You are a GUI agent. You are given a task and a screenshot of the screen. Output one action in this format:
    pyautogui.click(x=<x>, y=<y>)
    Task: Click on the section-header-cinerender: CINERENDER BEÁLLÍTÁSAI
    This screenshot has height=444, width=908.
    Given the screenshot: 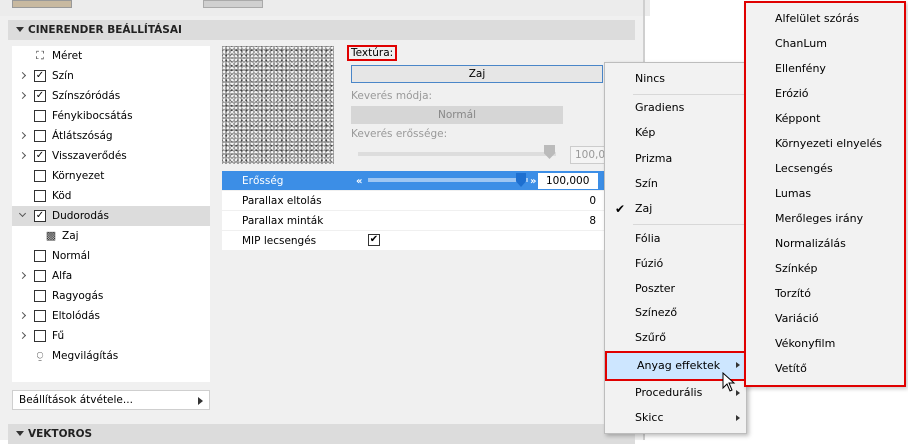 What is the action you would take?
    pyautogui.click(x=321, y=30)
    